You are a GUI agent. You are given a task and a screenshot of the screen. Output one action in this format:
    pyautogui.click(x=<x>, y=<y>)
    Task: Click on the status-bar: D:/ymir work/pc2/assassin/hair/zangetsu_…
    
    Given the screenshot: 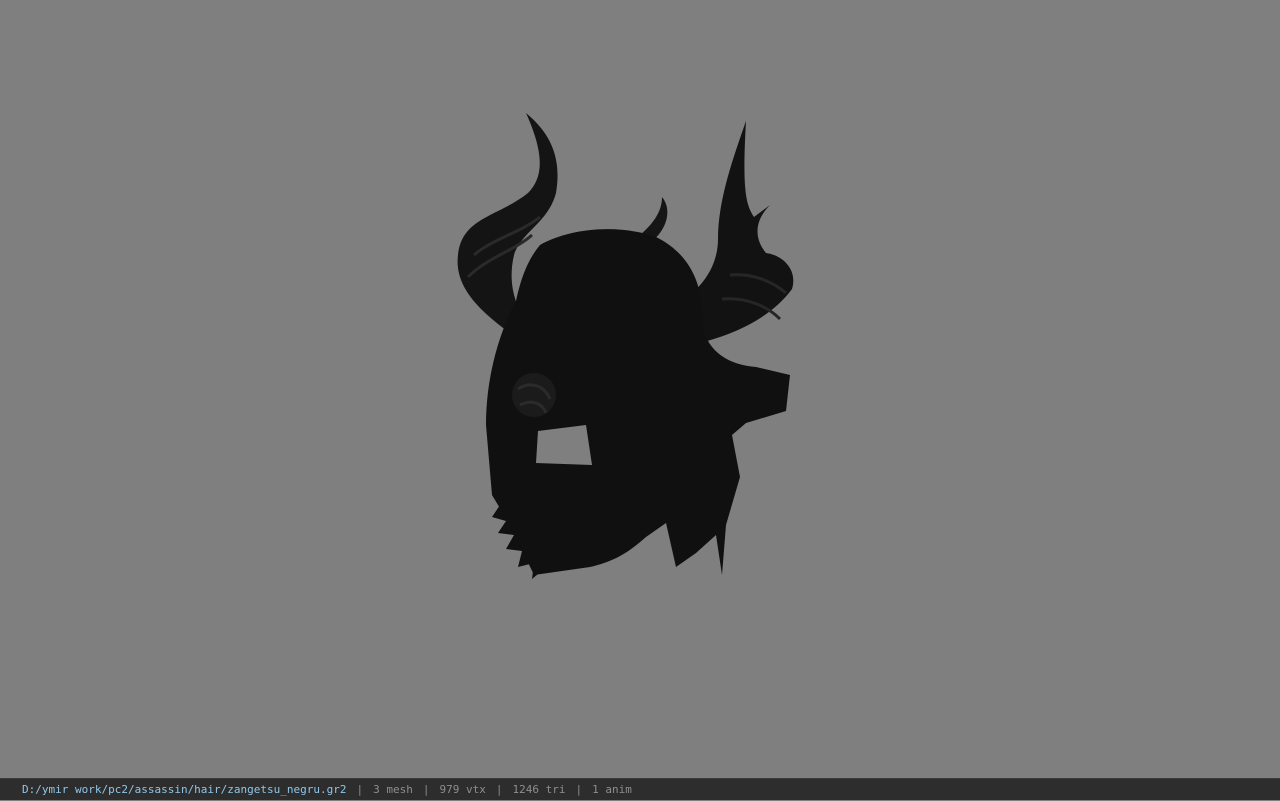 What is the action you would take?
    pyautogui.click(x=640, y=789)
    